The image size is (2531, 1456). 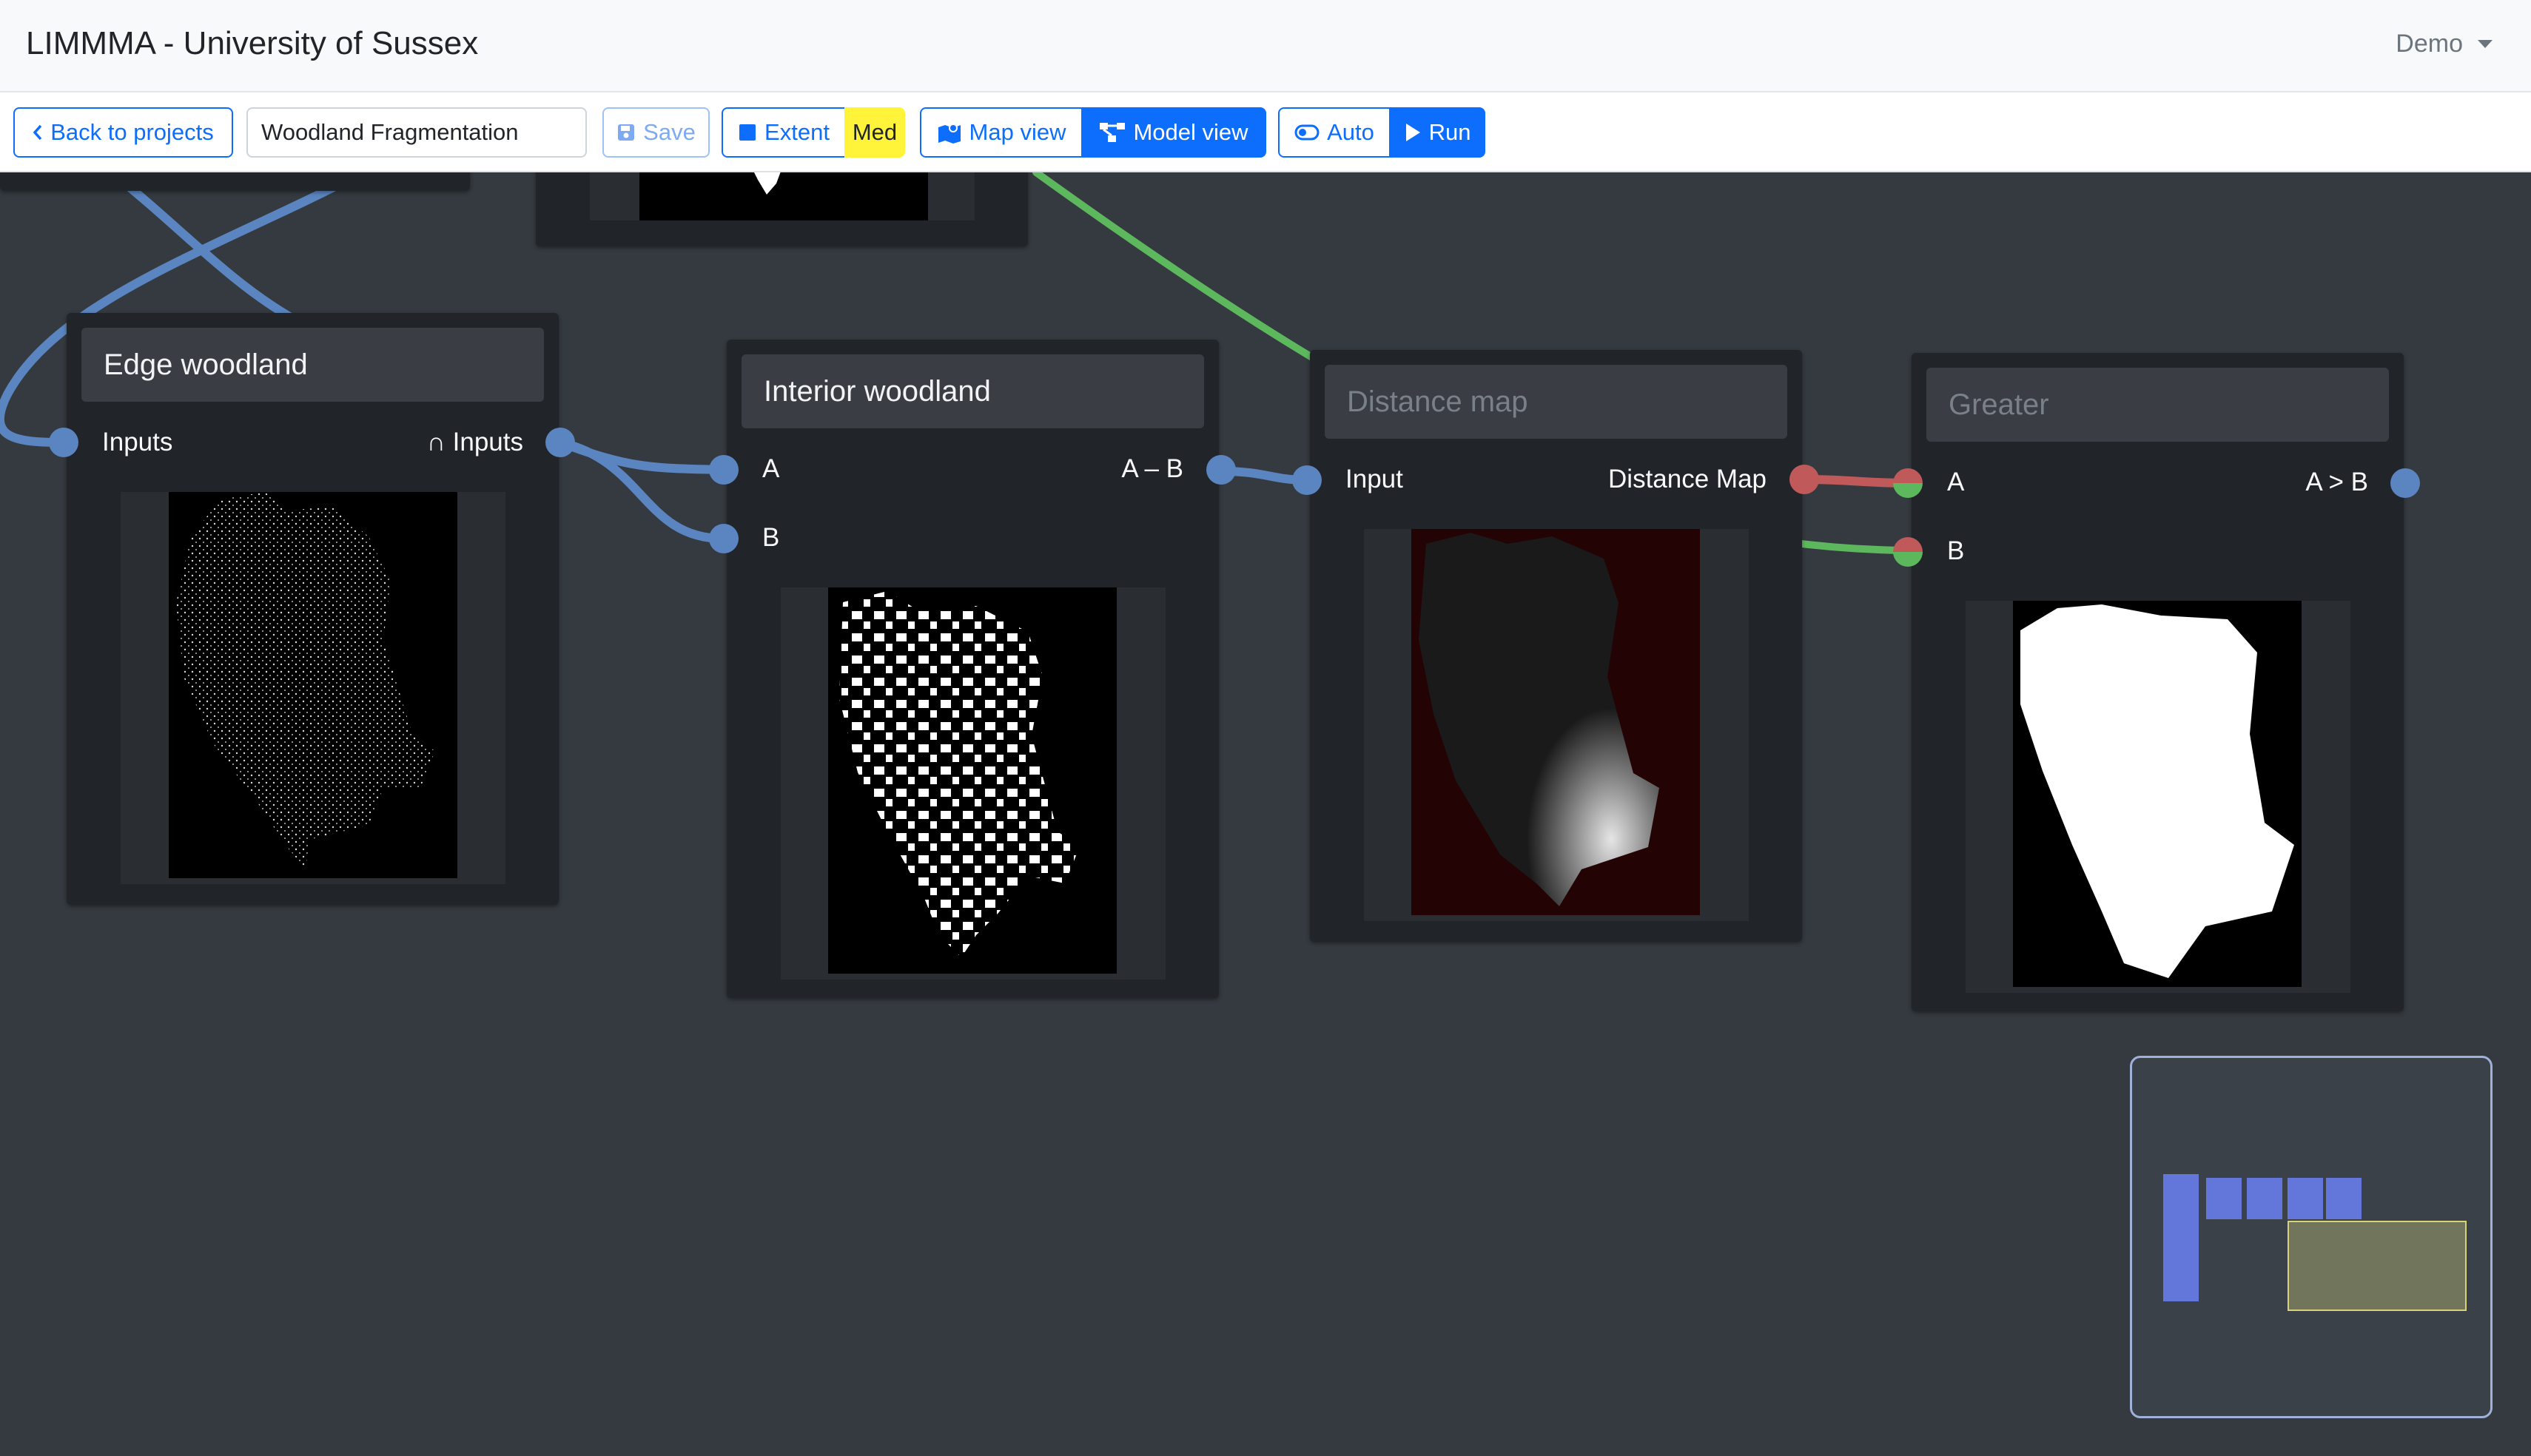 What do you see at coordinates (783, 196) in the screenshot?
I see `offscreen-preview-image` at bounding box center [783, 196].